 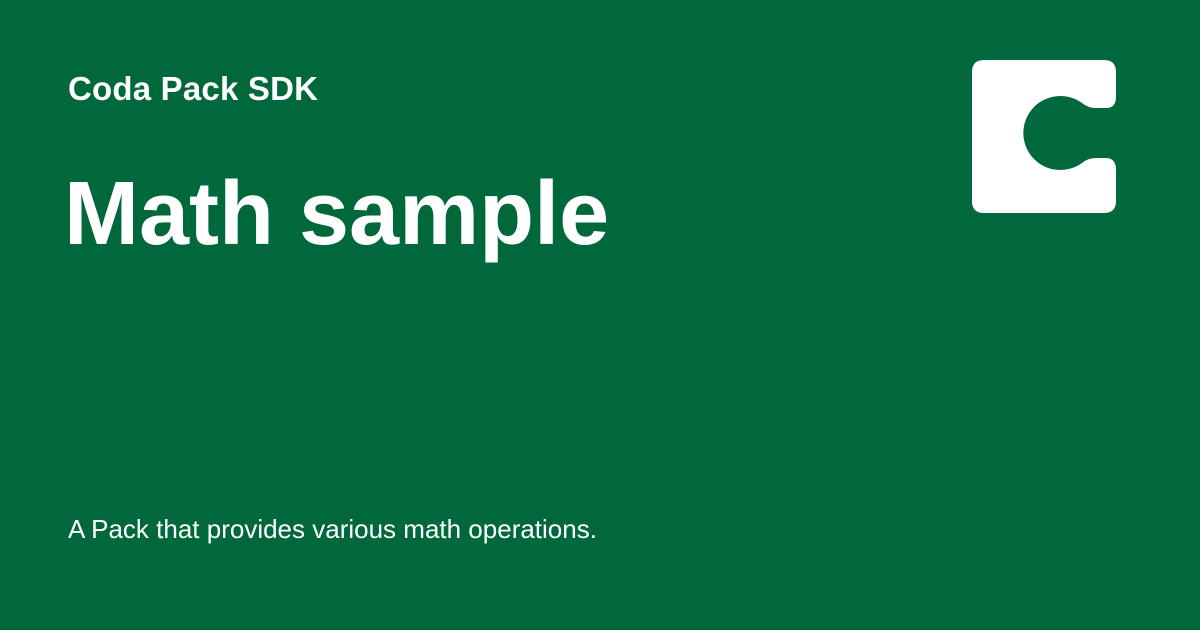 I want to click on coda-logo-shape, so click(x=1044, y=136).